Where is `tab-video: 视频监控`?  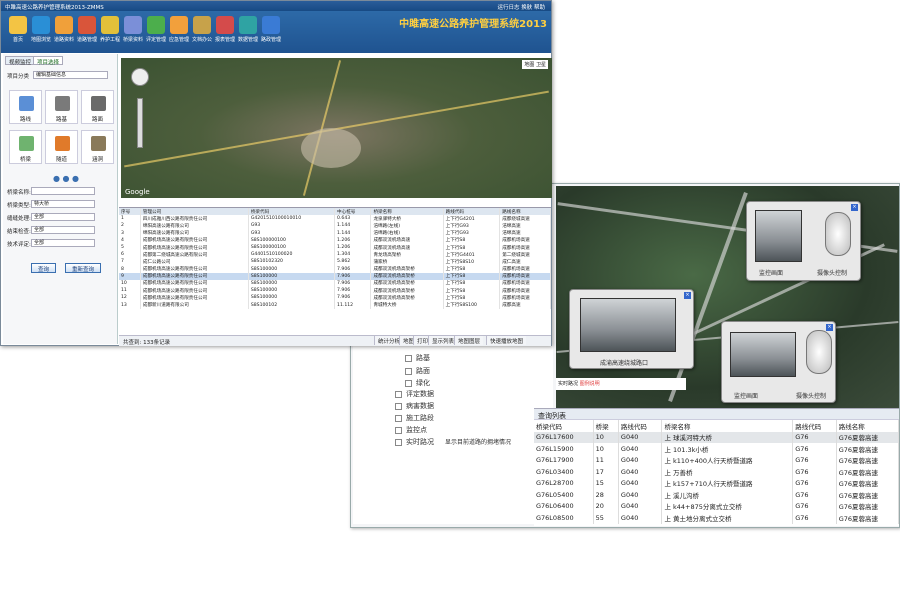
tab-video: 视频监控 is located at coordinates (20, 61).